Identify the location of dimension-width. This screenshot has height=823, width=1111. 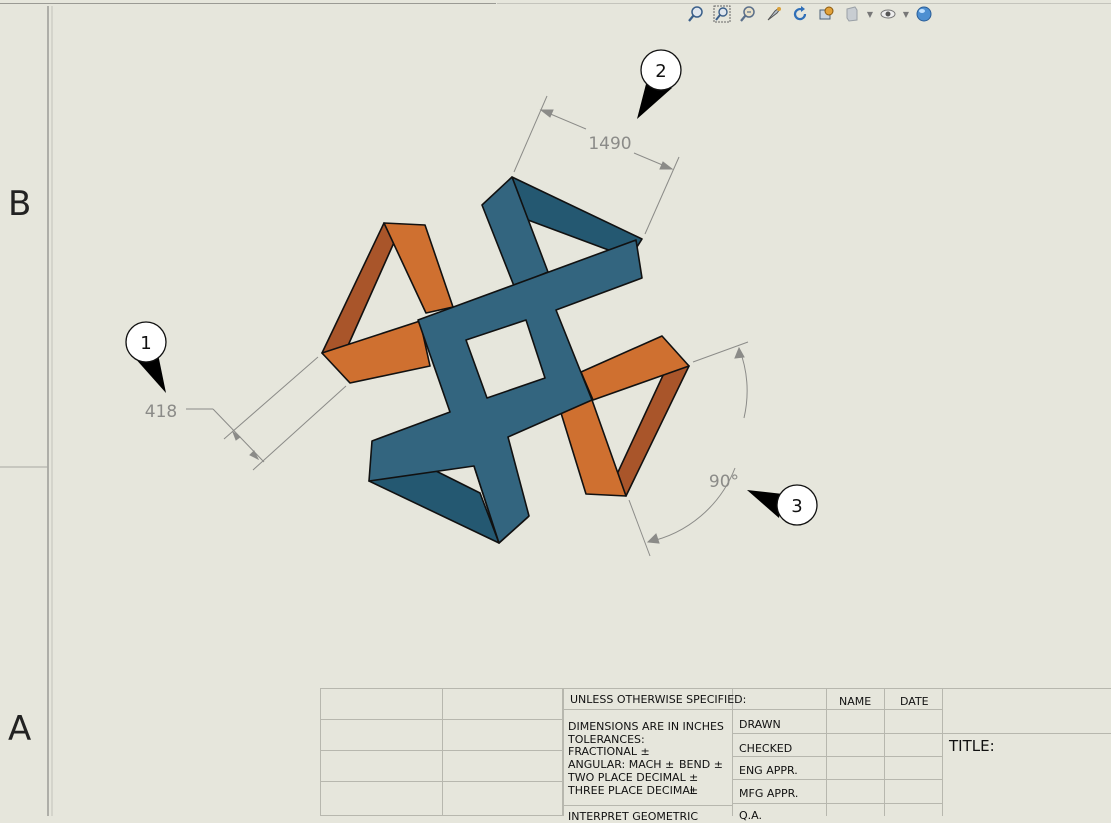
(266, 413).